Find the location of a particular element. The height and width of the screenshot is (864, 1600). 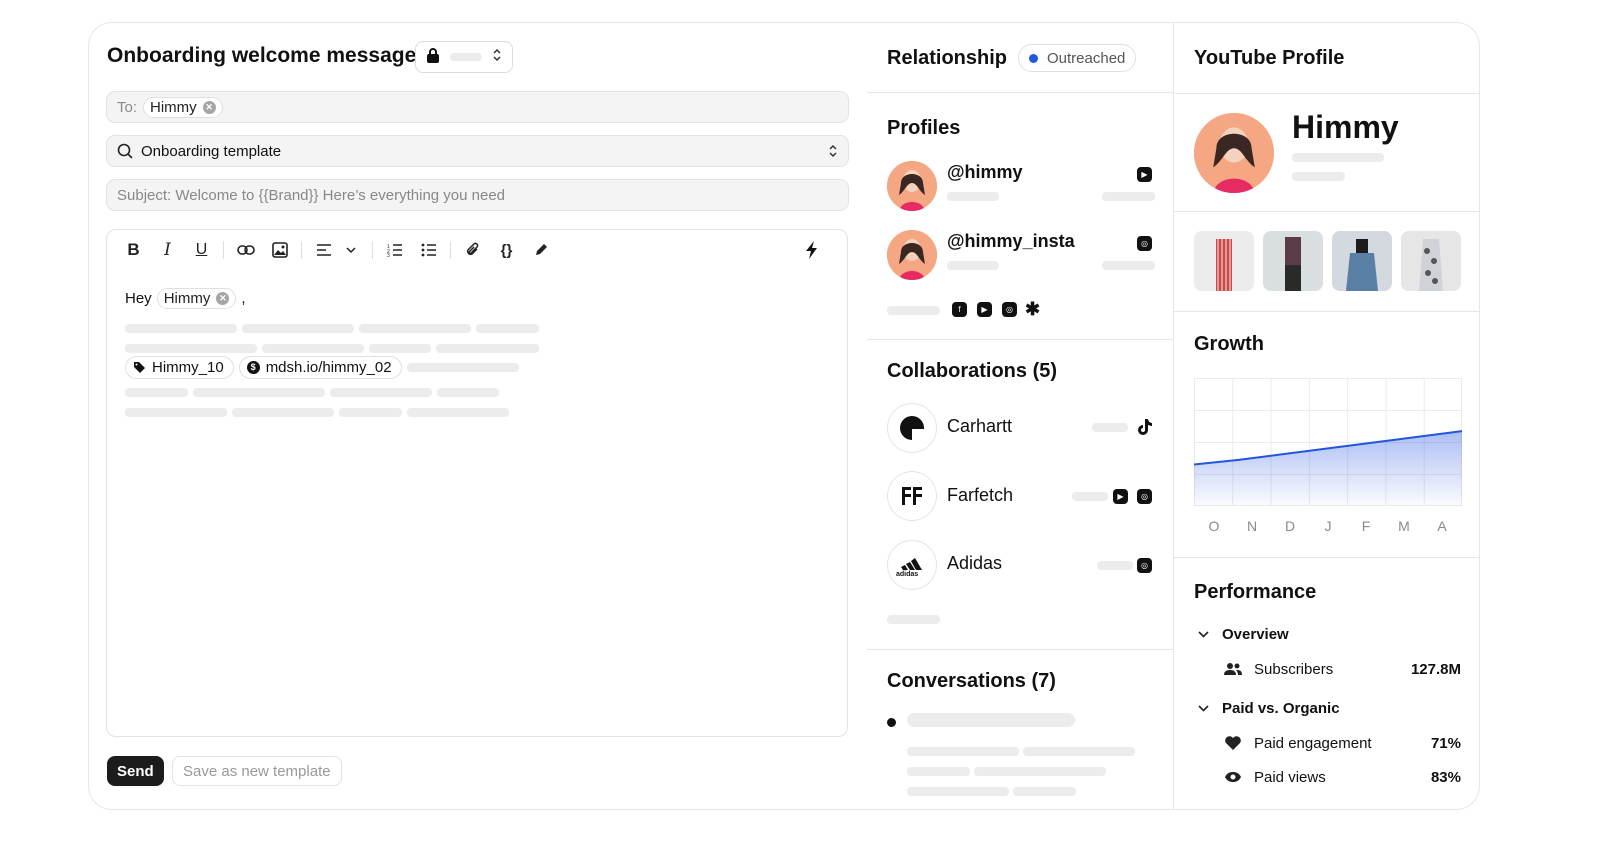

profile-handle: @himmy_insta is located at coordinates (1011, 241).